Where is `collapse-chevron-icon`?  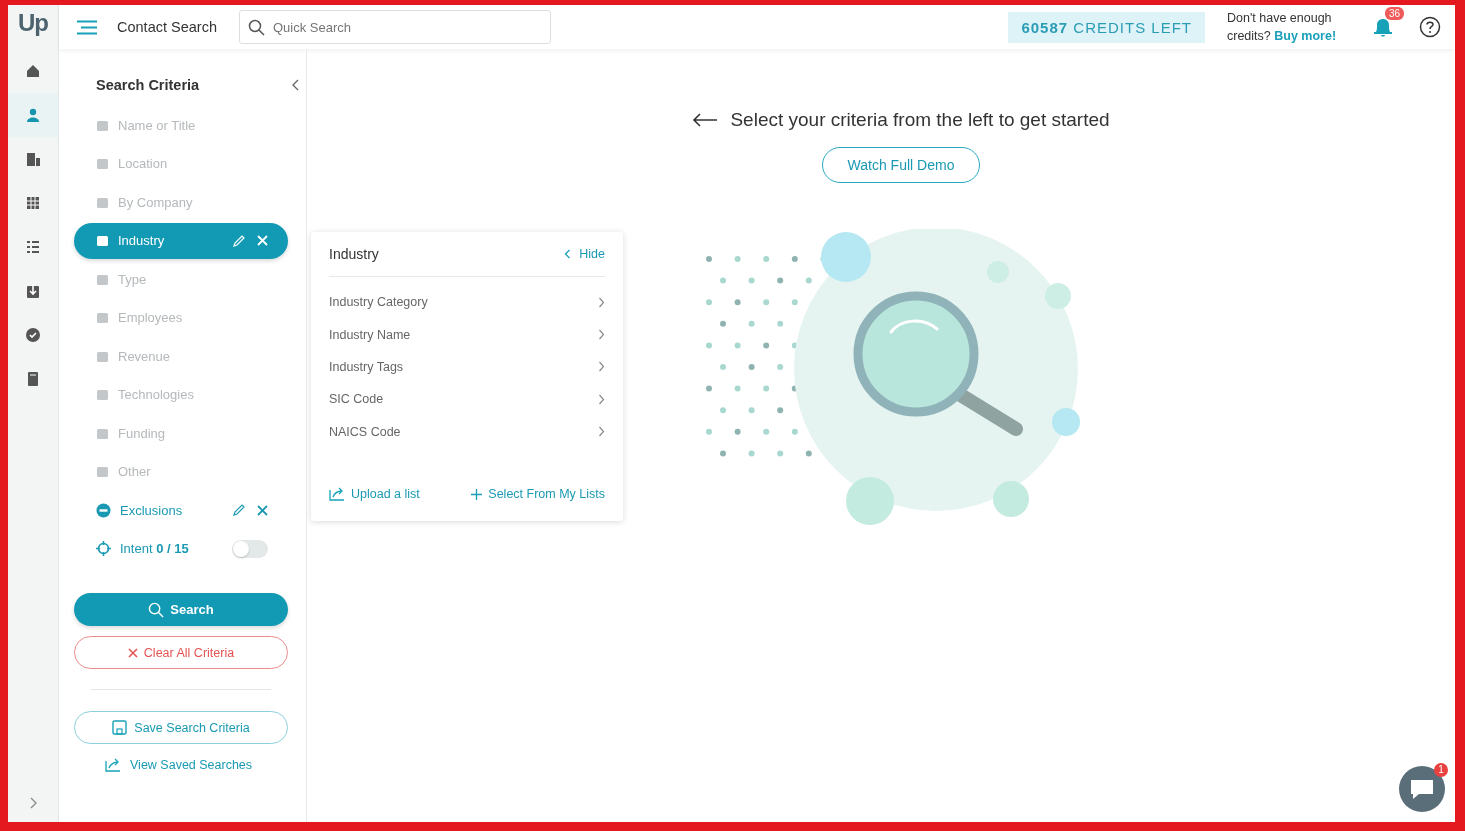 collapse-chevron-icon is located at coordinates (296, 85).